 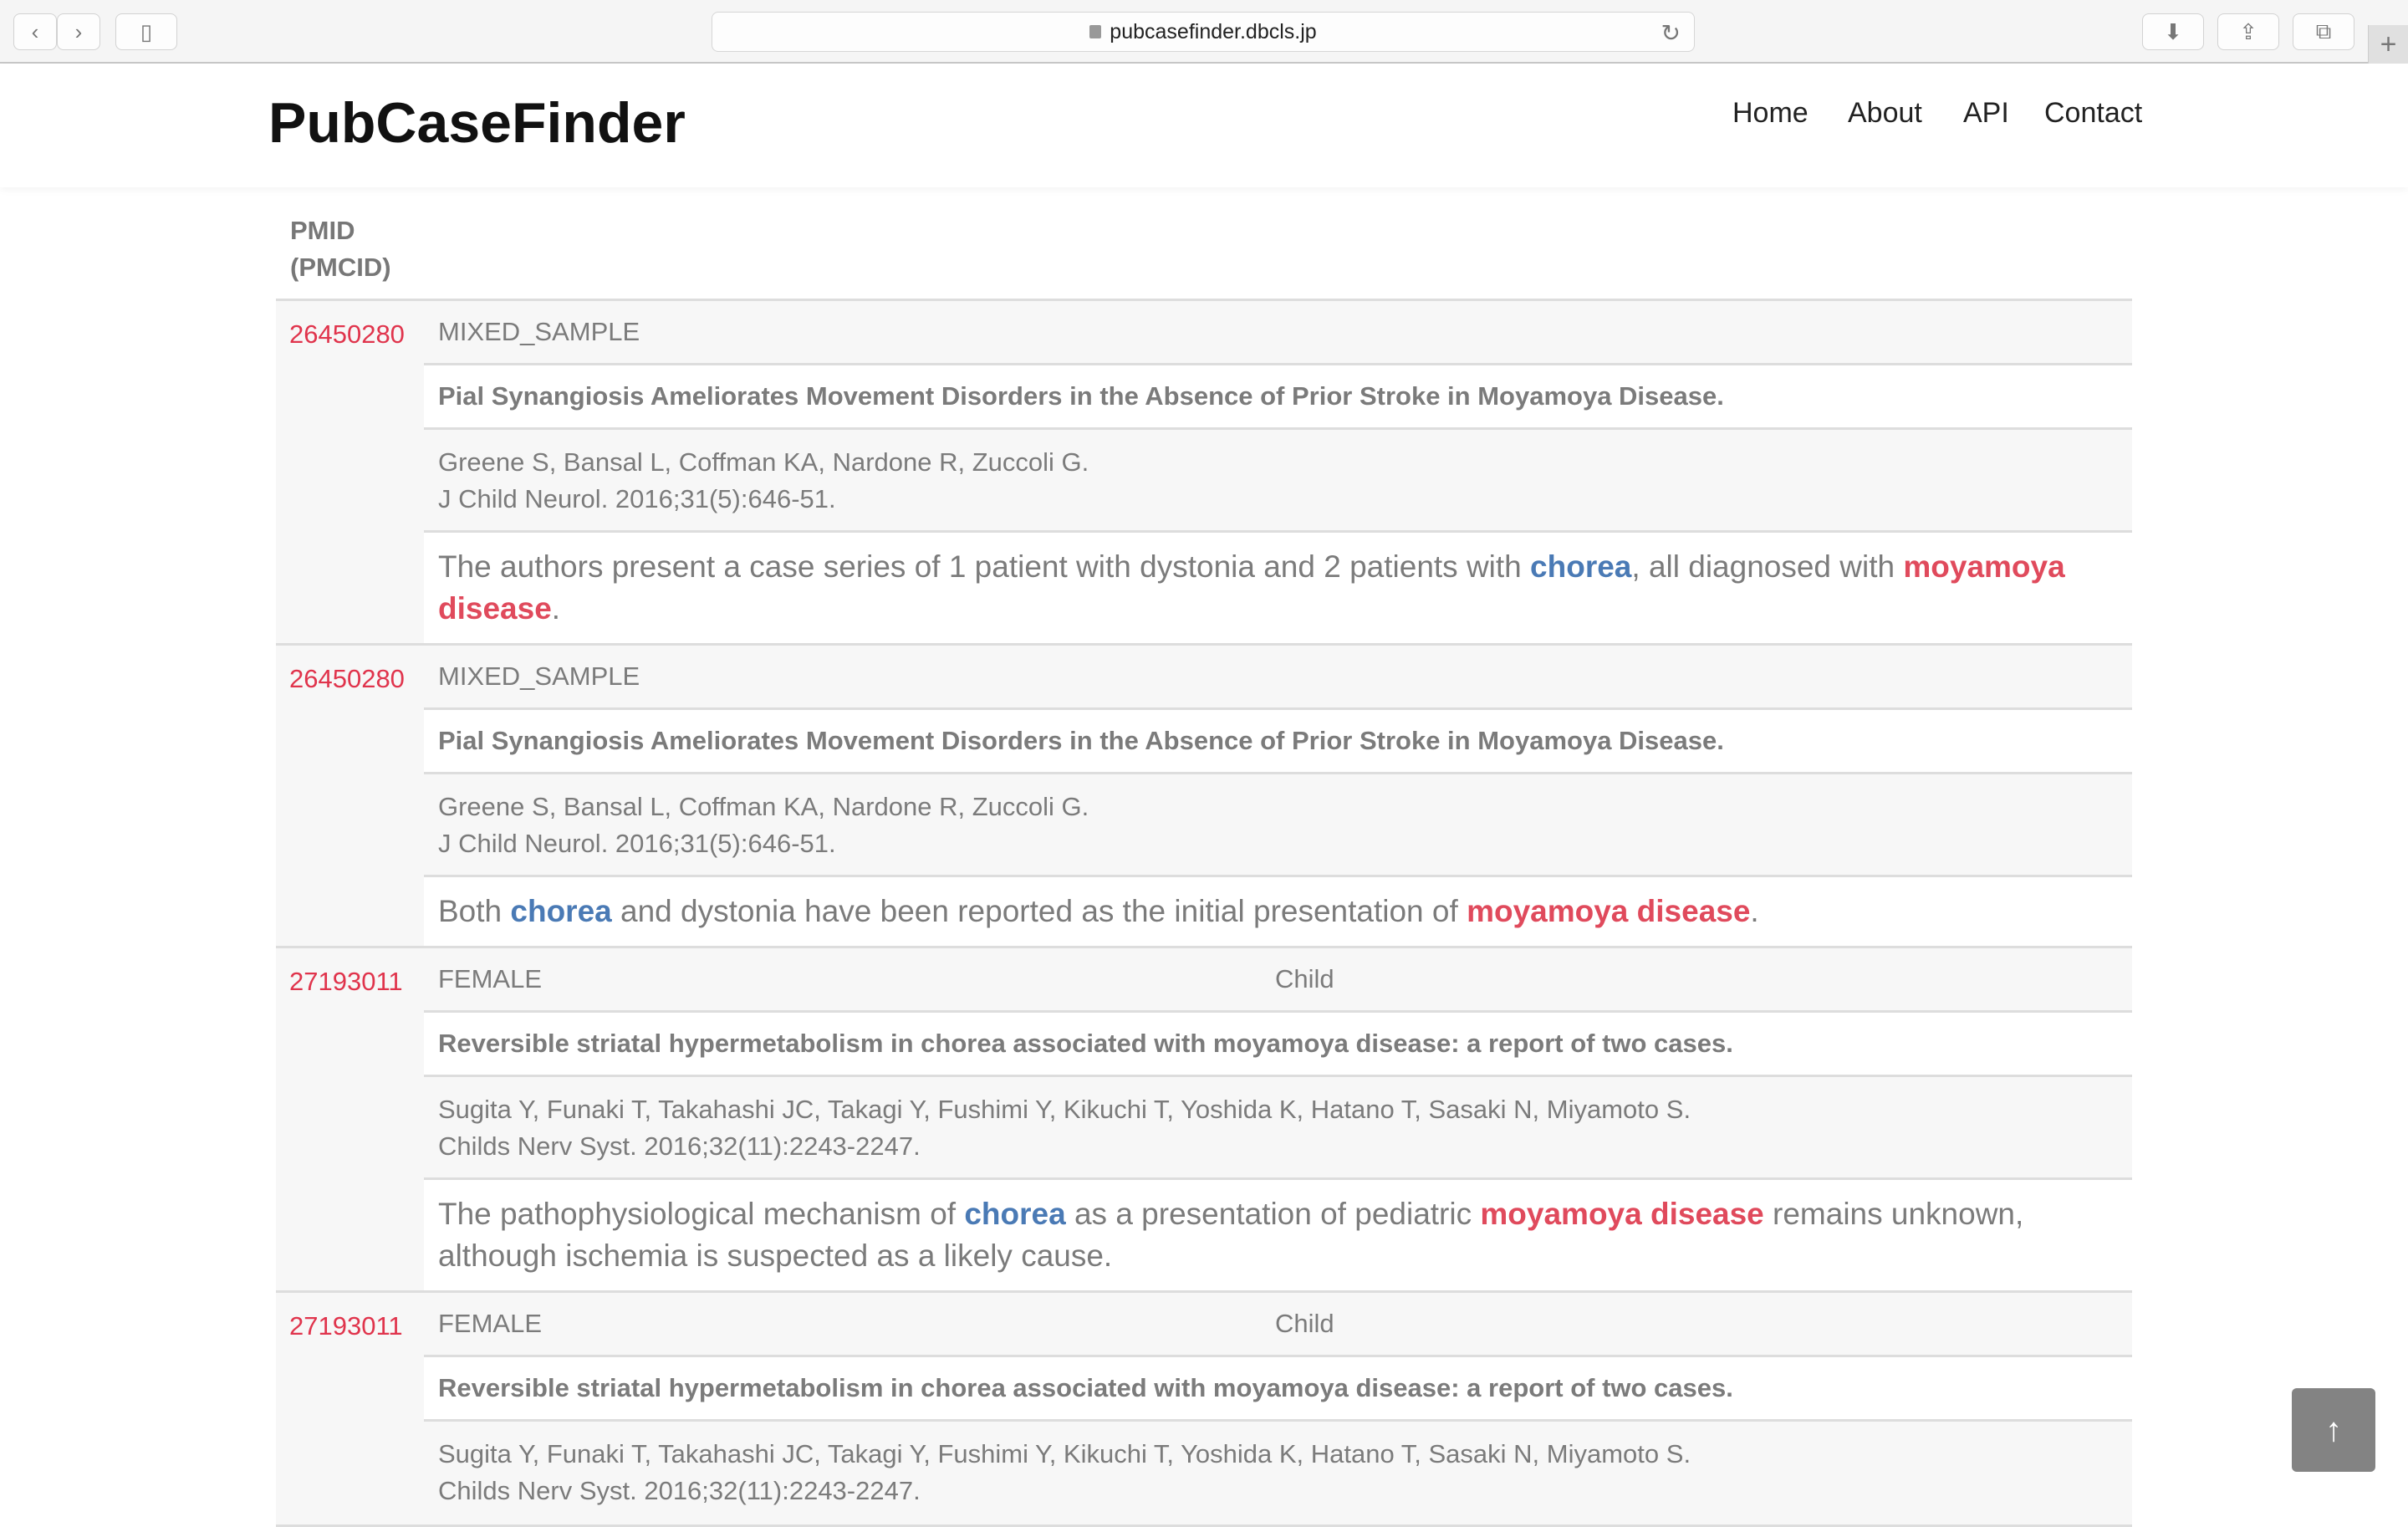 I want to click on pmid-header: PMID, so click(x=322, y=231).